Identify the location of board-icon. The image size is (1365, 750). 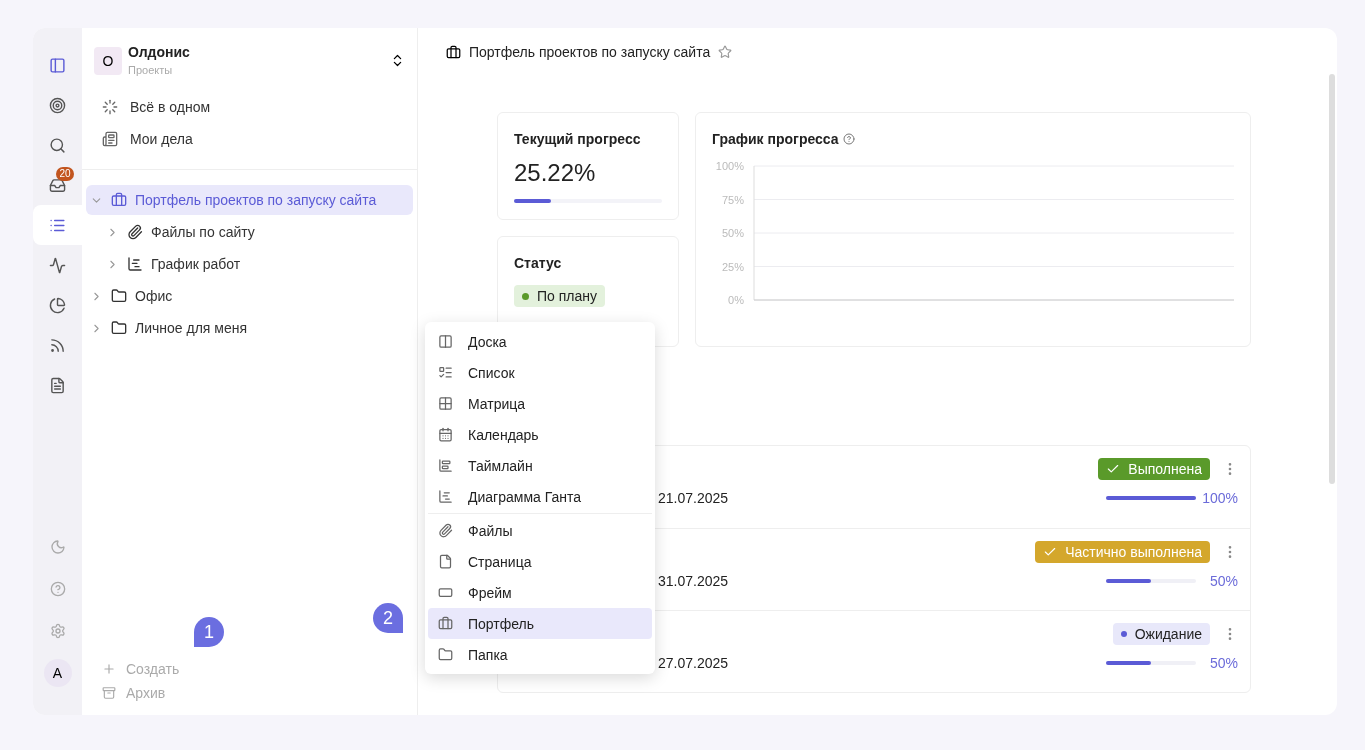
(445, 341).